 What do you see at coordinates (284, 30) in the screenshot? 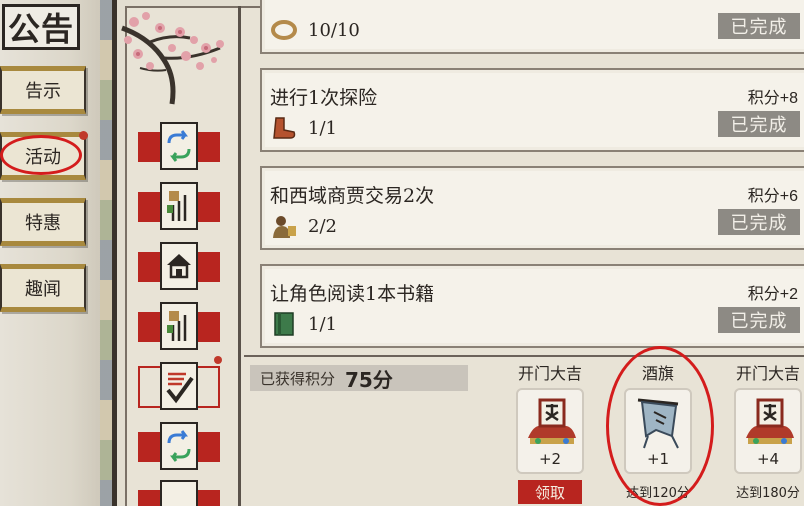
I see `rope-icon` at bounding box center [284, 30].